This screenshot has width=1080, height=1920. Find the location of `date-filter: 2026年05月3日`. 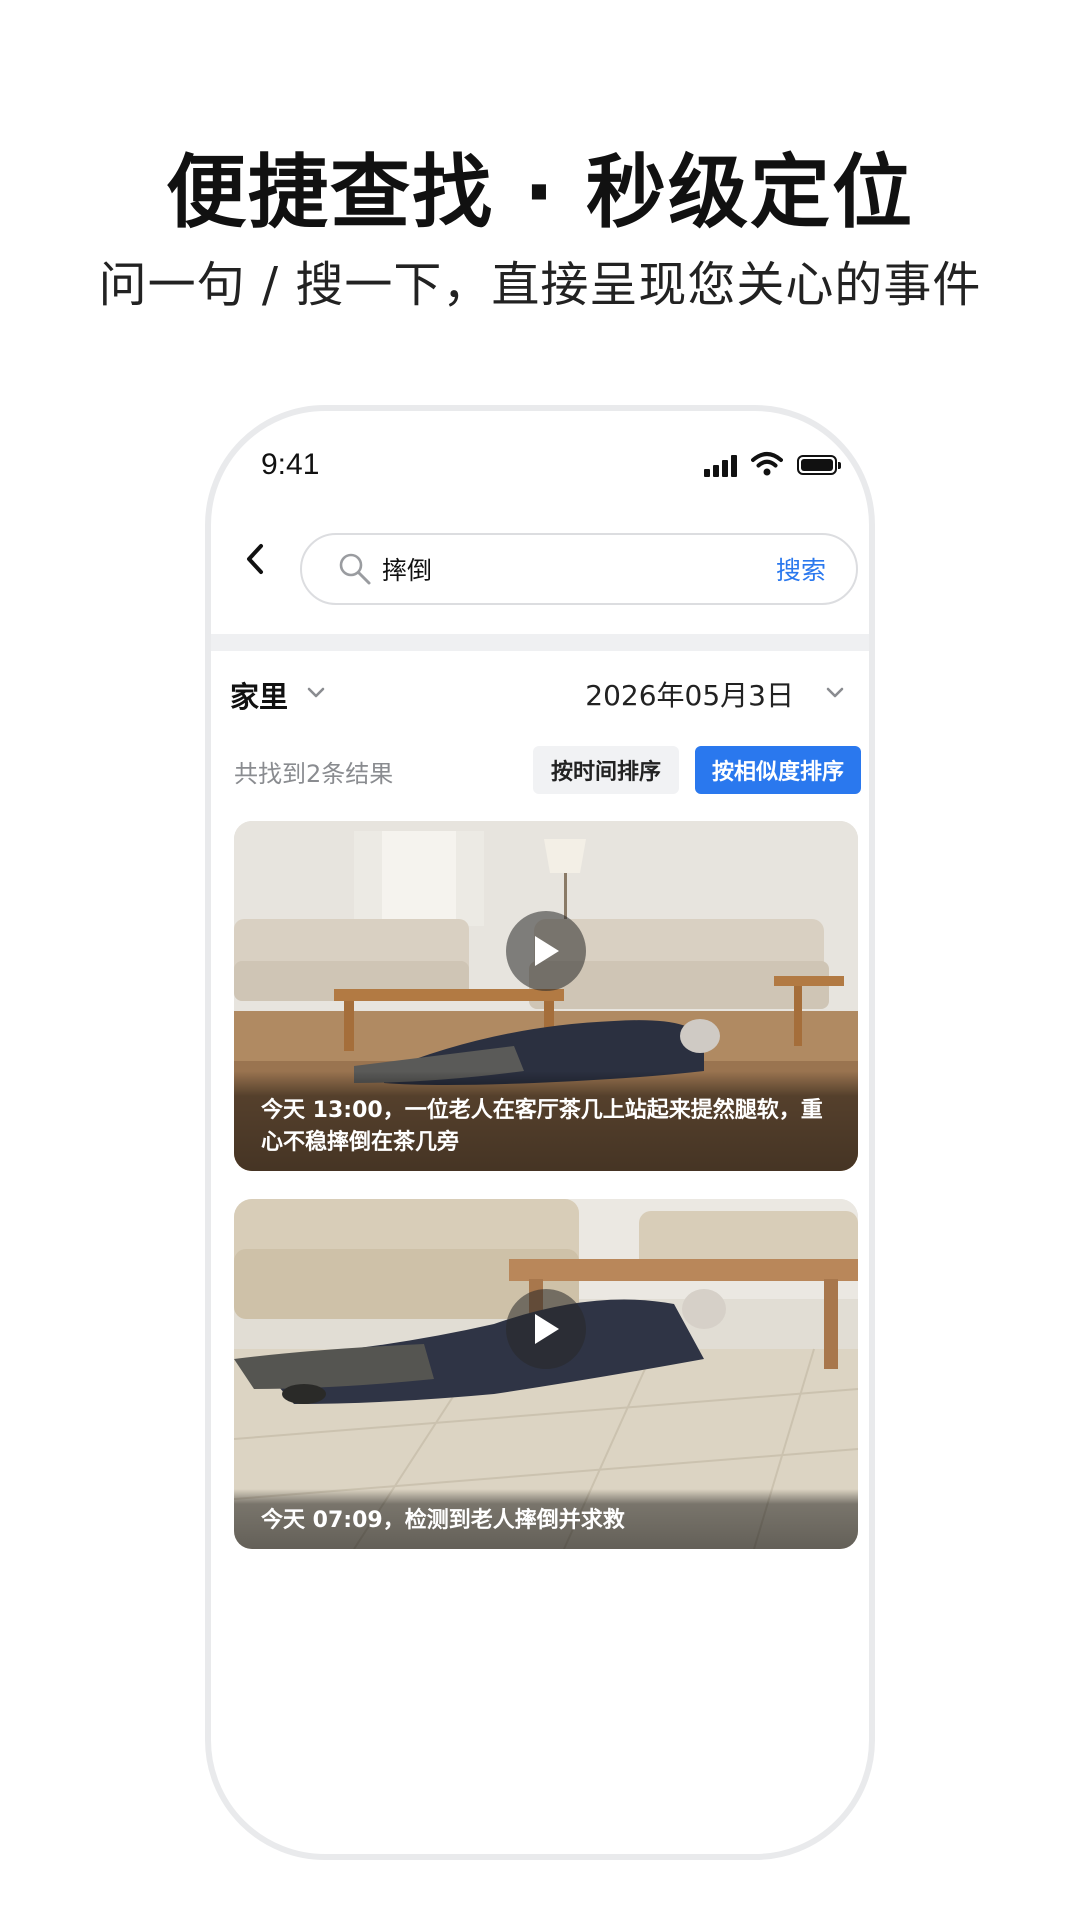

date-filter: 2026年05月3日 is located at coordinates (689, 694).